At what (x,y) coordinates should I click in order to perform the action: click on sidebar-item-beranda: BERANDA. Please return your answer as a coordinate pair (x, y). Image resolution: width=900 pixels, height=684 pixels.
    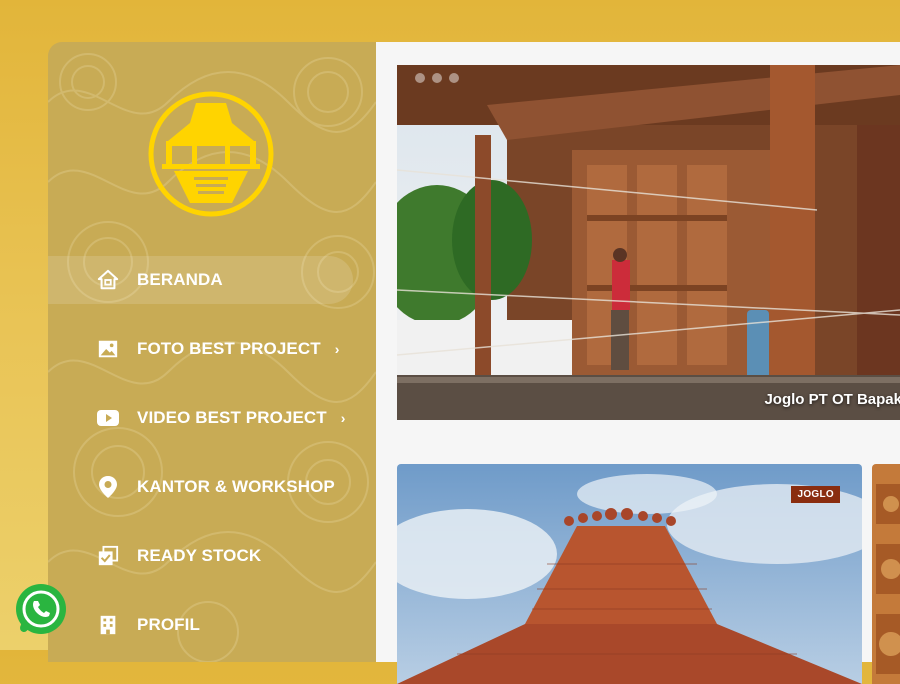
    Looking at the image, I should click on (200, 280).